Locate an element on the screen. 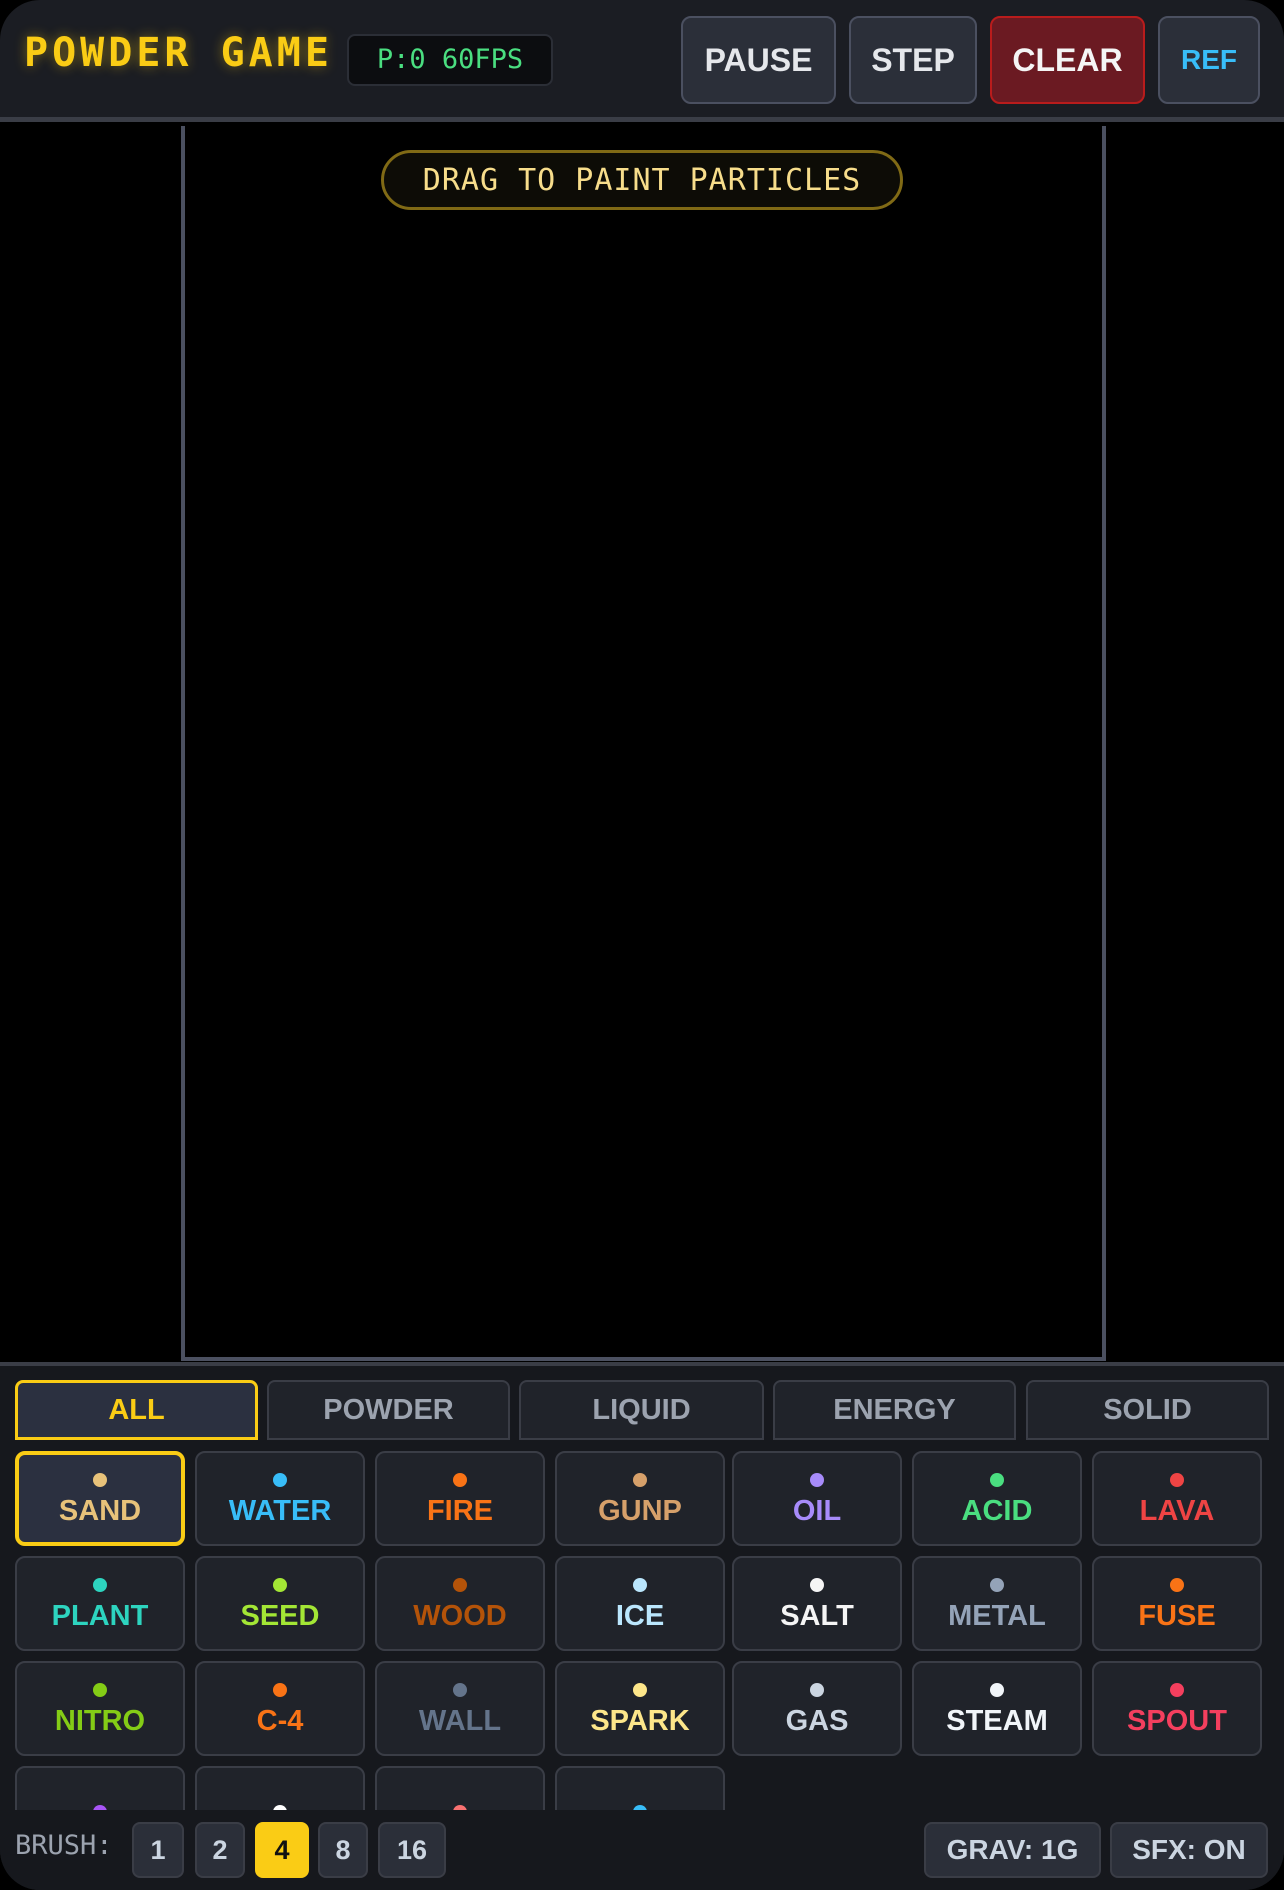 This screenshot has height=1890, width=1284. brush-size-8-button: 8 is located at coordinates (343, 1850).